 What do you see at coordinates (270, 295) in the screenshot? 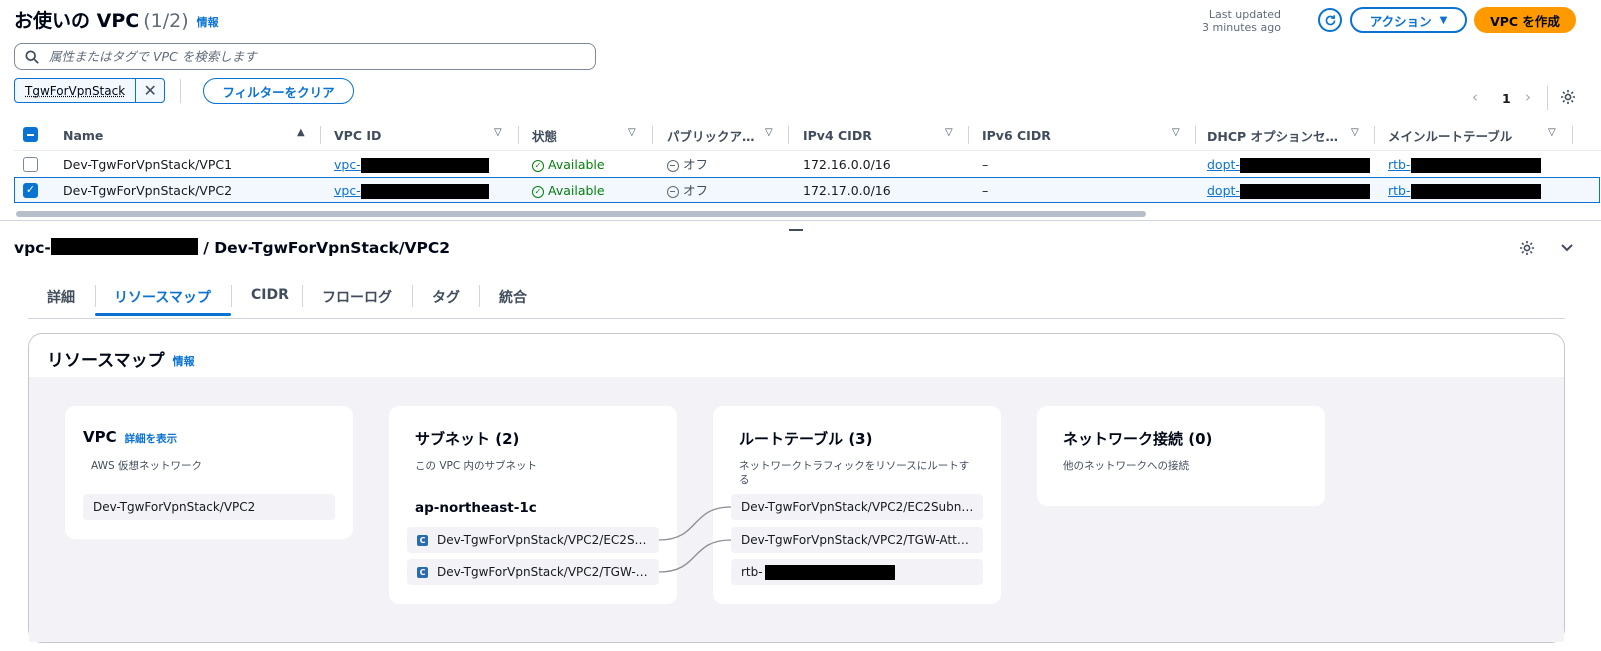
I see `tab-cidr: CIDR` at bounding box center [270, 295].